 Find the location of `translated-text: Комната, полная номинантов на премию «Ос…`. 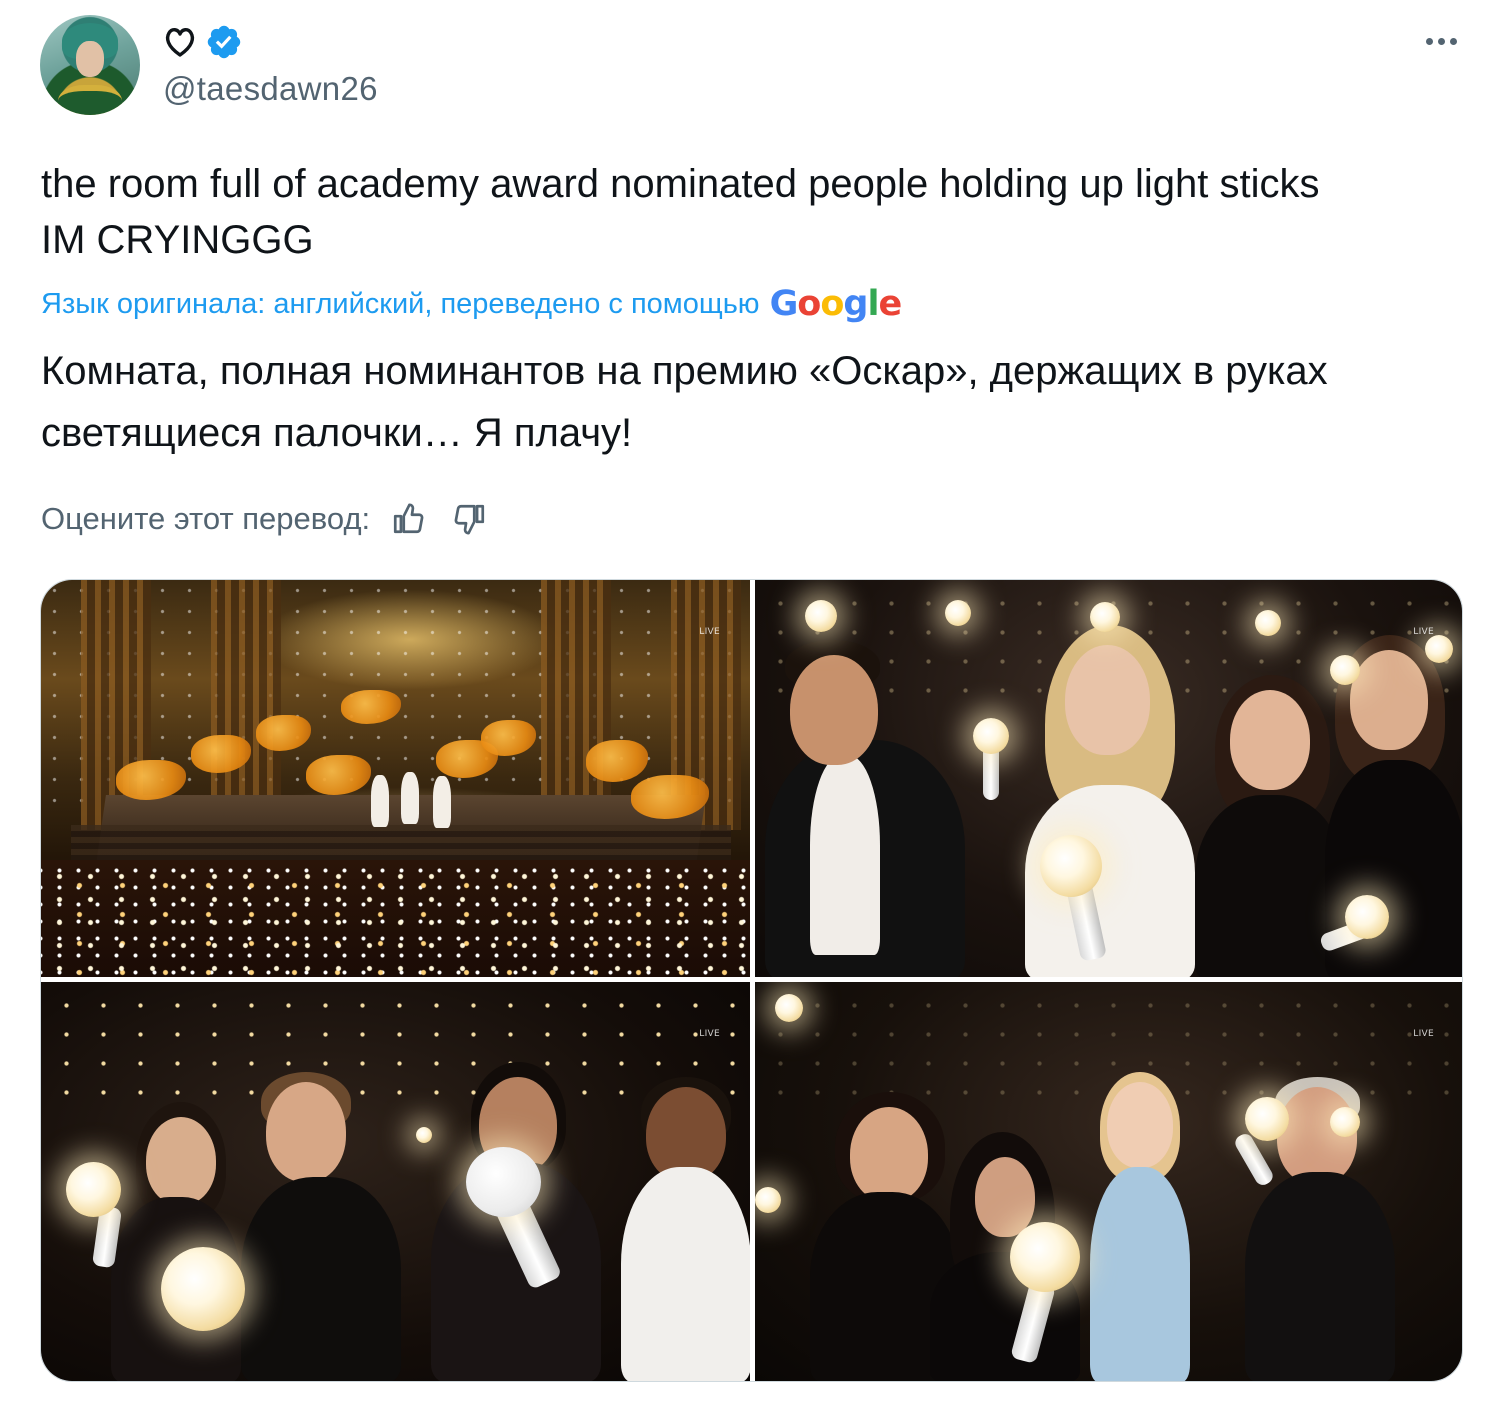

translated-text: Комната, полная номинантов на премию «Ос… is located at coordinates (756, 402).